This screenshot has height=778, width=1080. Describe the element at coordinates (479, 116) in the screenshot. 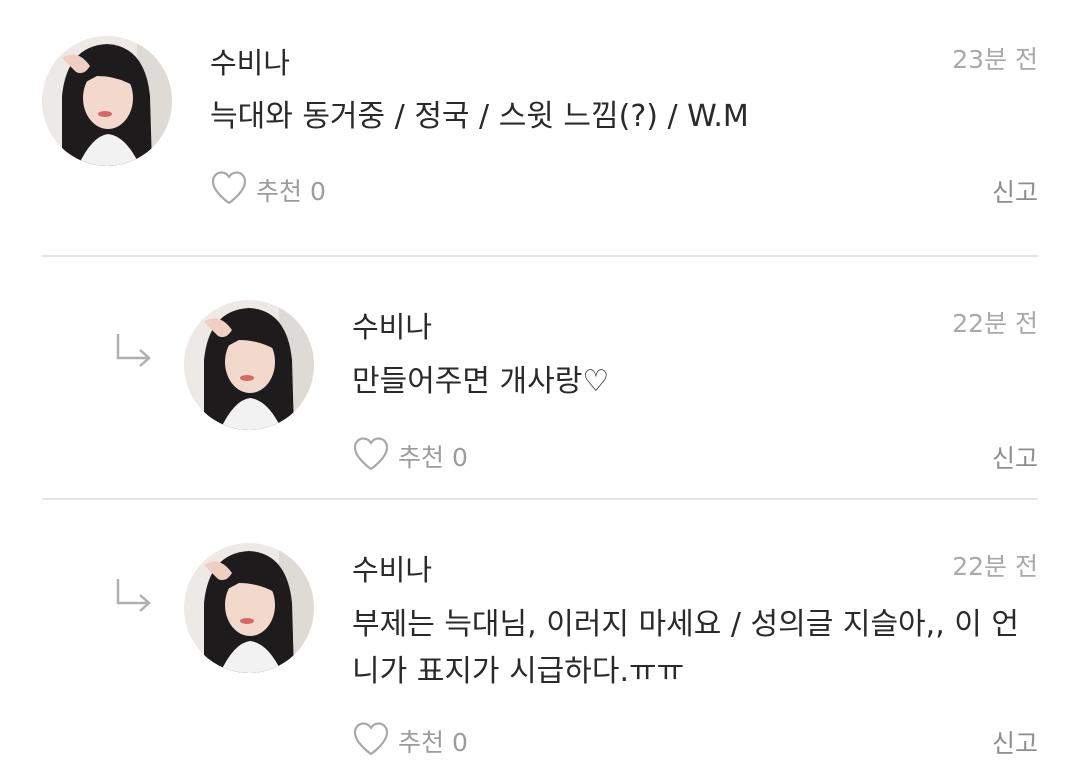

I see `comment-text: 늑대와 동거중 / 정국 / 스윗 느낌(?) / W.M` at that location.